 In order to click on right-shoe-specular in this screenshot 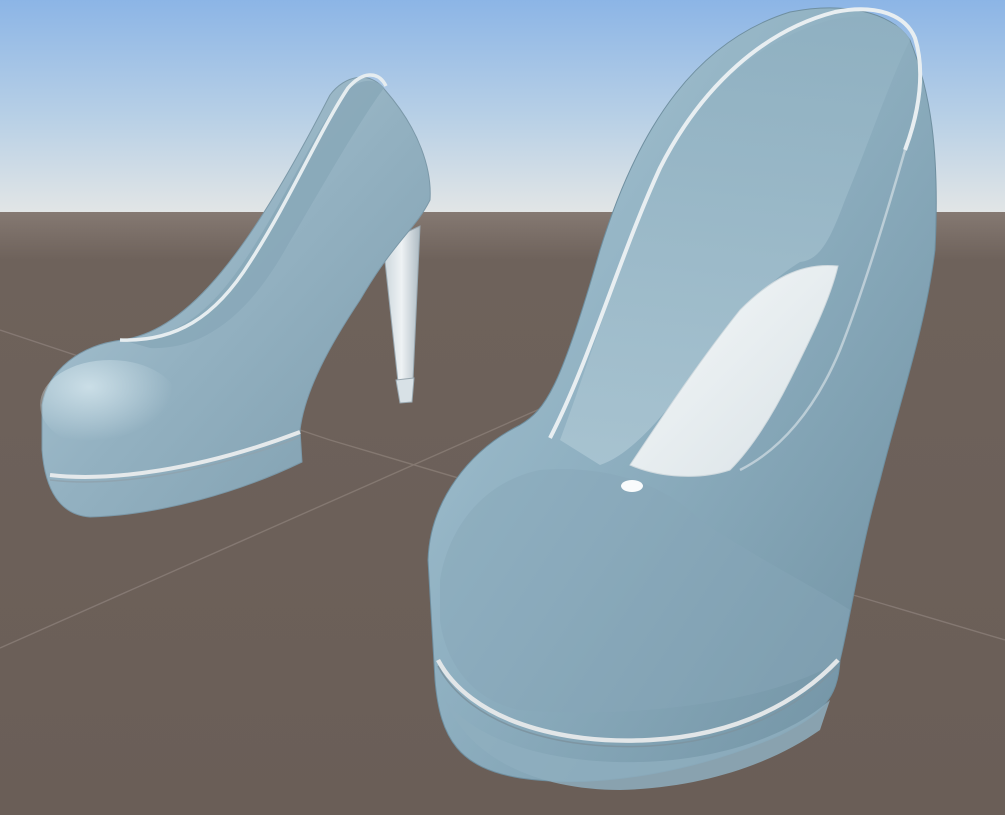, I will do `click(632, 486)`.